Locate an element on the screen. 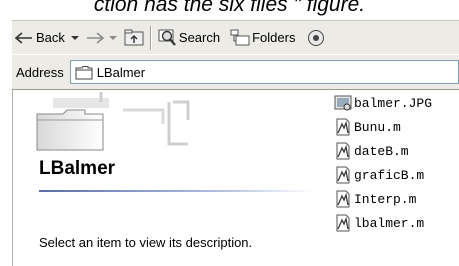  back-label: Back is located at coordinates (50, 37).